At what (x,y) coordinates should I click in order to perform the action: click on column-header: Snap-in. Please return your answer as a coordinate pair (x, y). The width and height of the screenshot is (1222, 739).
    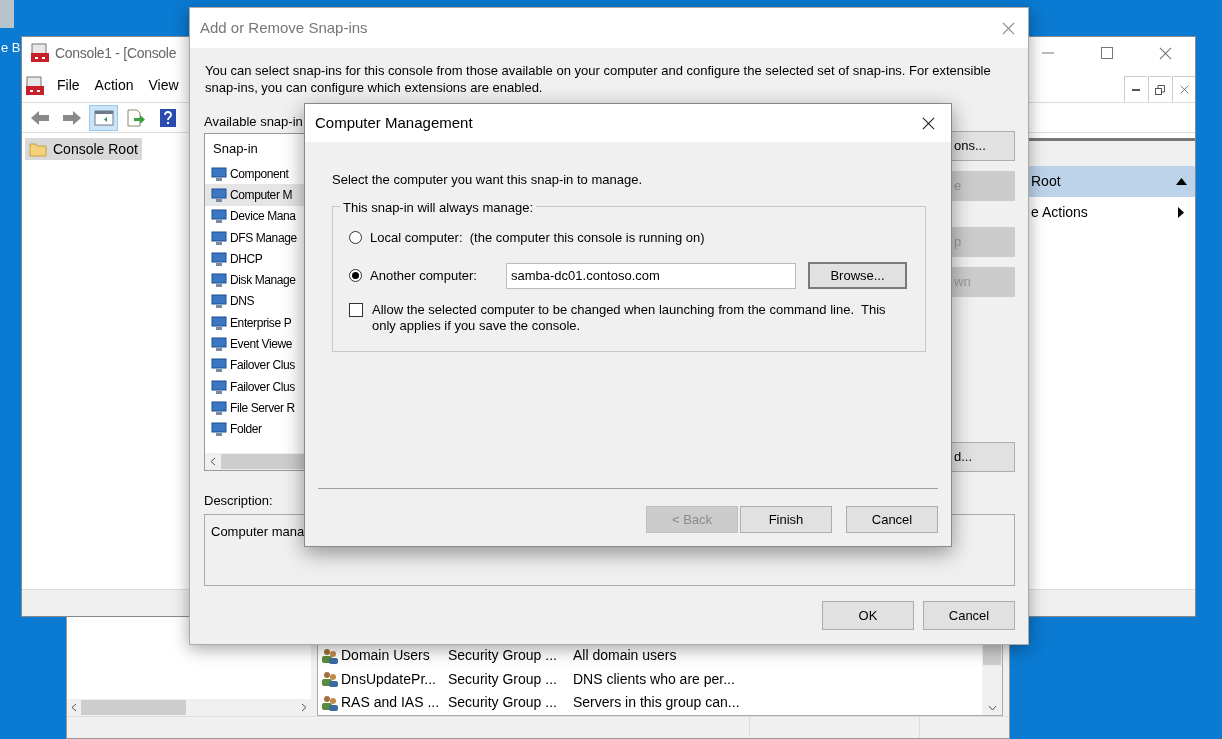
    Looking at the image, I should click on (236, 148).